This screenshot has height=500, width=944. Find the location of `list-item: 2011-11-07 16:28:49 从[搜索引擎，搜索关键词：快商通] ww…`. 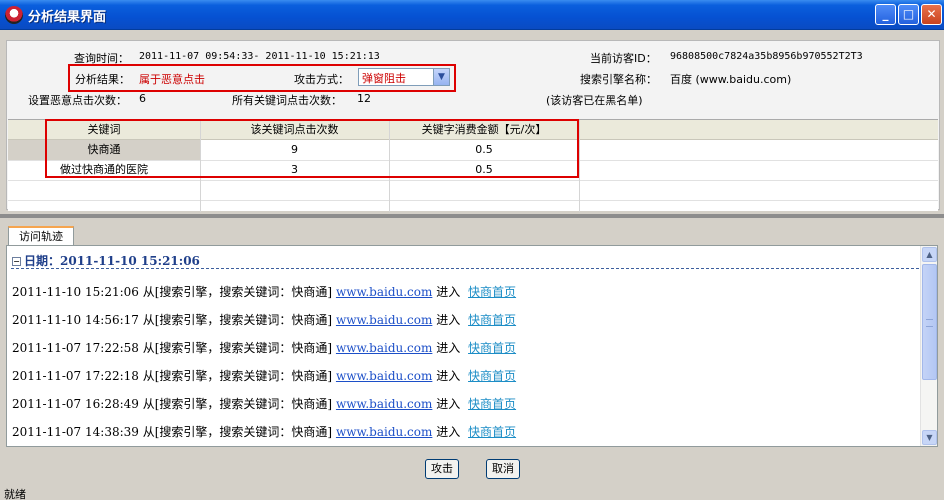

list-item: 2011-11-07 16:28:49 从[搜索引擎，搜索关键词：快商通] ww… is located at coordinates (264, 403).